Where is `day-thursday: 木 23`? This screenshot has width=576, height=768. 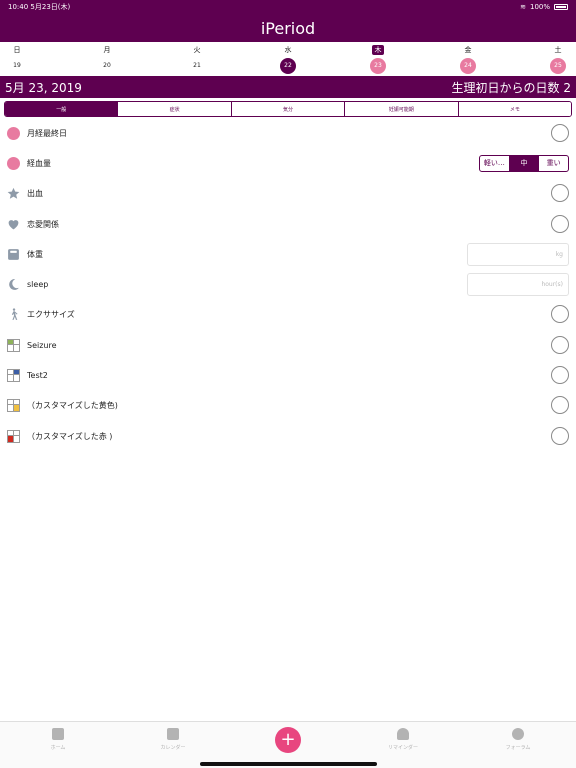
day-thursday: 木 23 is located at coordinates (378, 59).